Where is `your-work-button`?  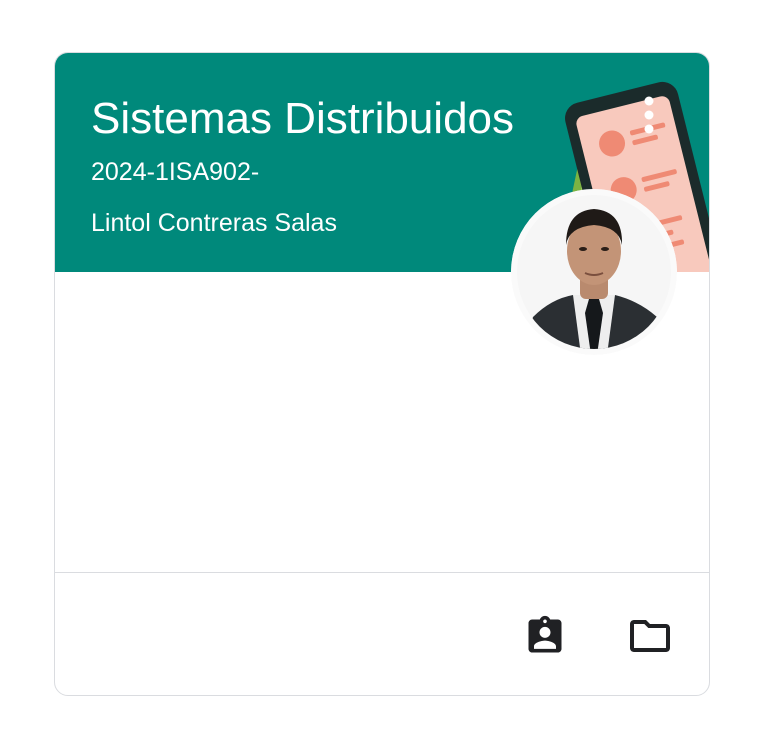
your-work-button is located at coordinates (545, 636).